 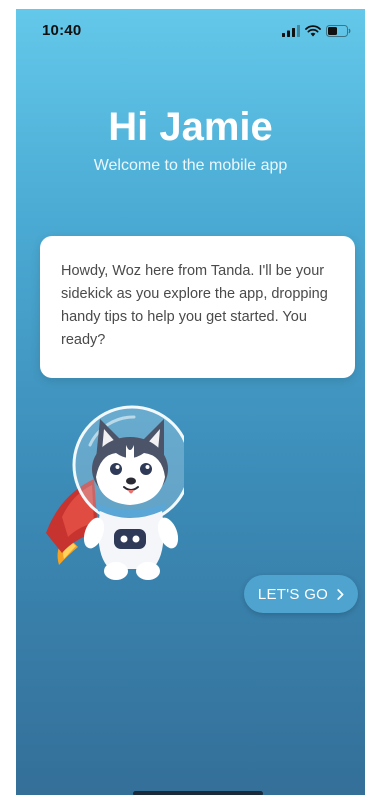 I want to click on status-icons, so click(x=316, y=31).